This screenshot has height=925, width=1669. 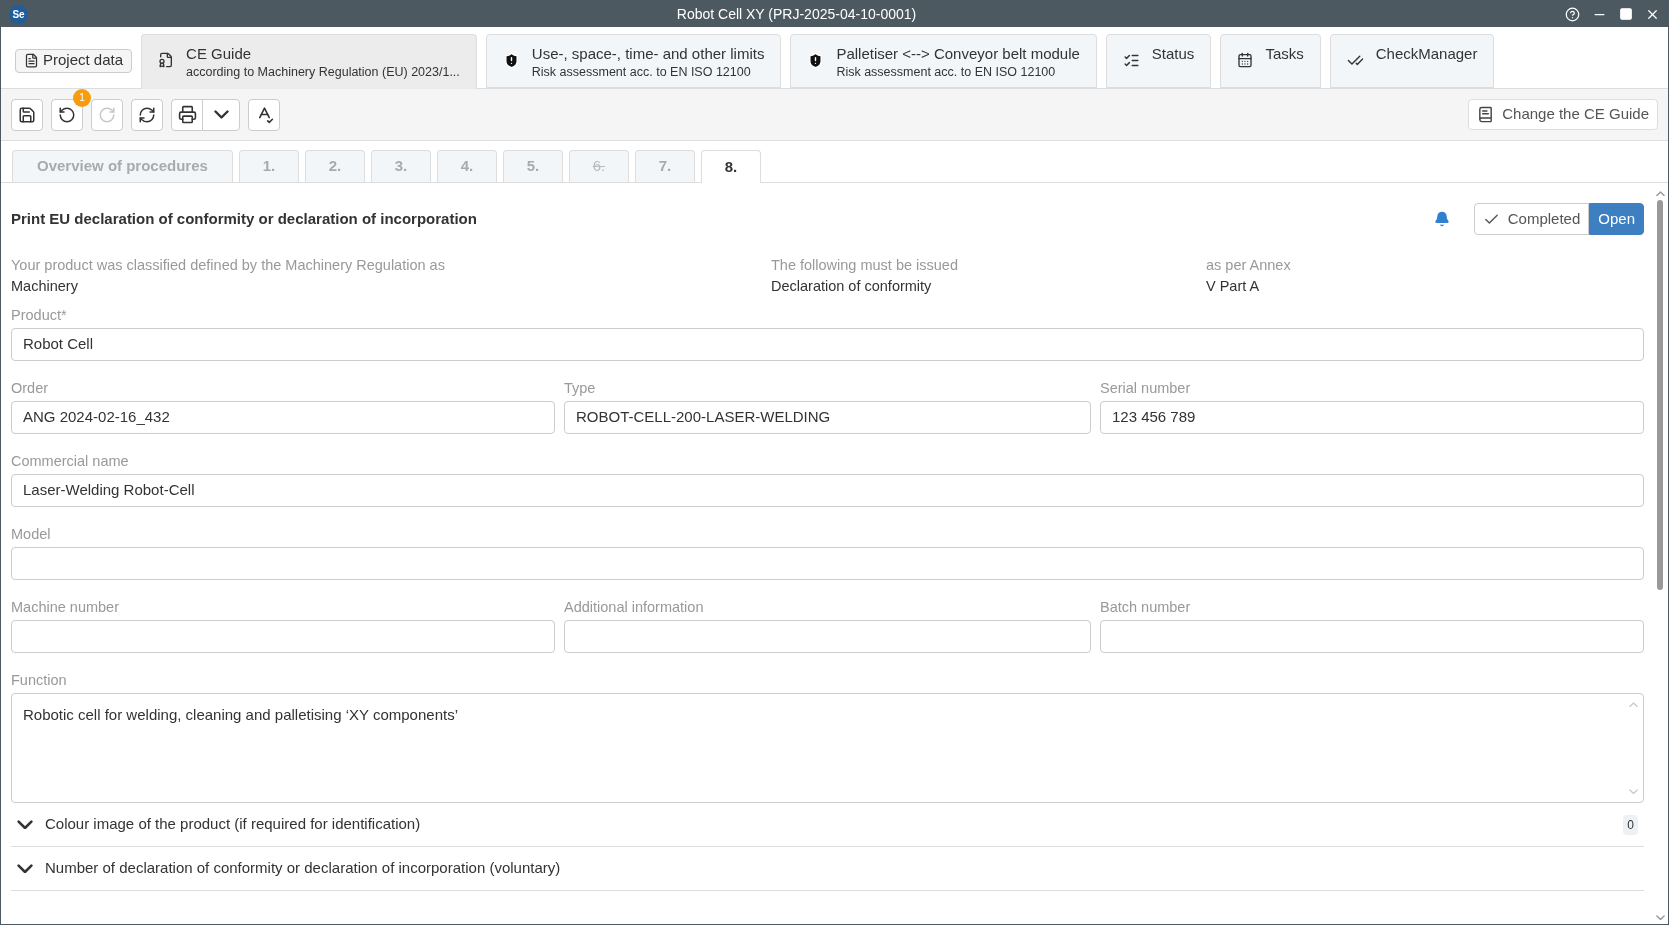 What do you see at coordinates (1531, 219) in the screenshot?
I see `status-toggle: Completed` at bounding box center [1531, 219].